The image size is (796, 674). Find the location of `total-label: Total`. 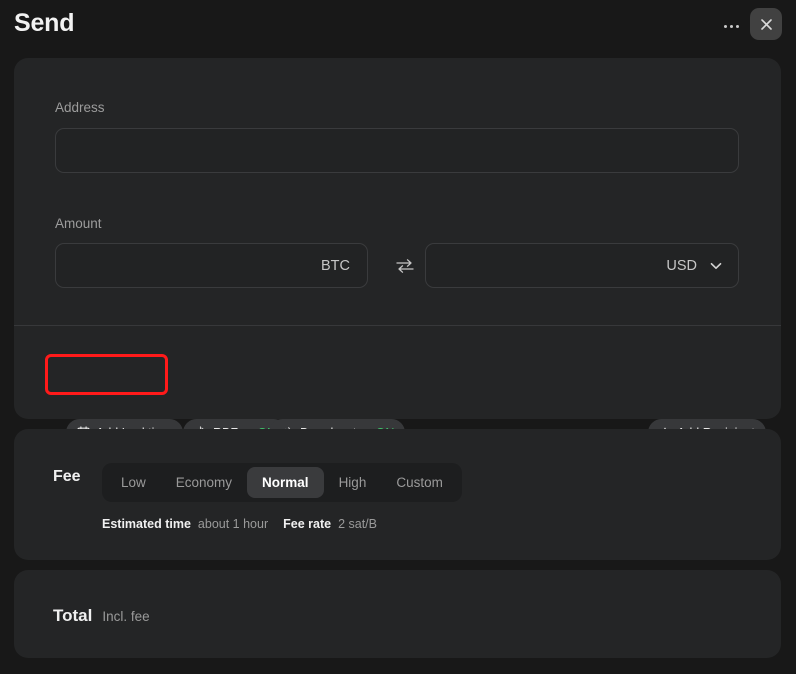

total-label: Total is located at coordinates (73, 615).